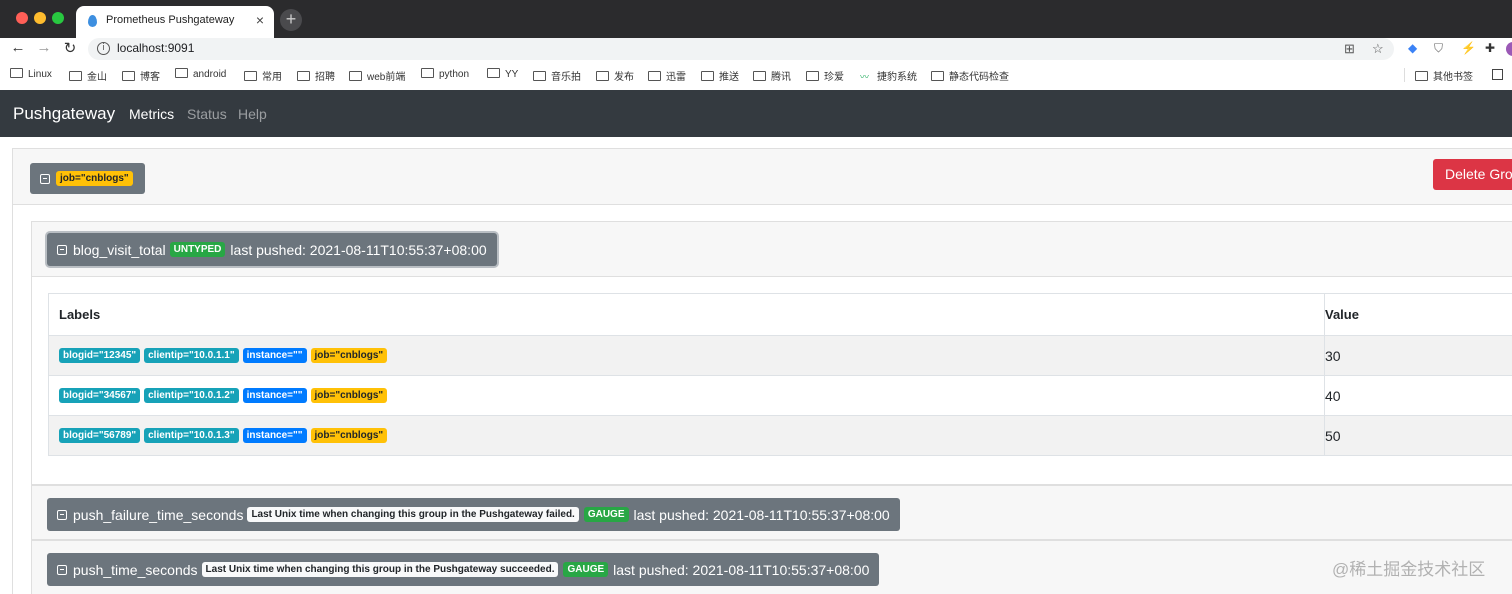  Describe the element at coordinates (200, 74) in the screenshot. I see `bookmark-item: android` at that location.